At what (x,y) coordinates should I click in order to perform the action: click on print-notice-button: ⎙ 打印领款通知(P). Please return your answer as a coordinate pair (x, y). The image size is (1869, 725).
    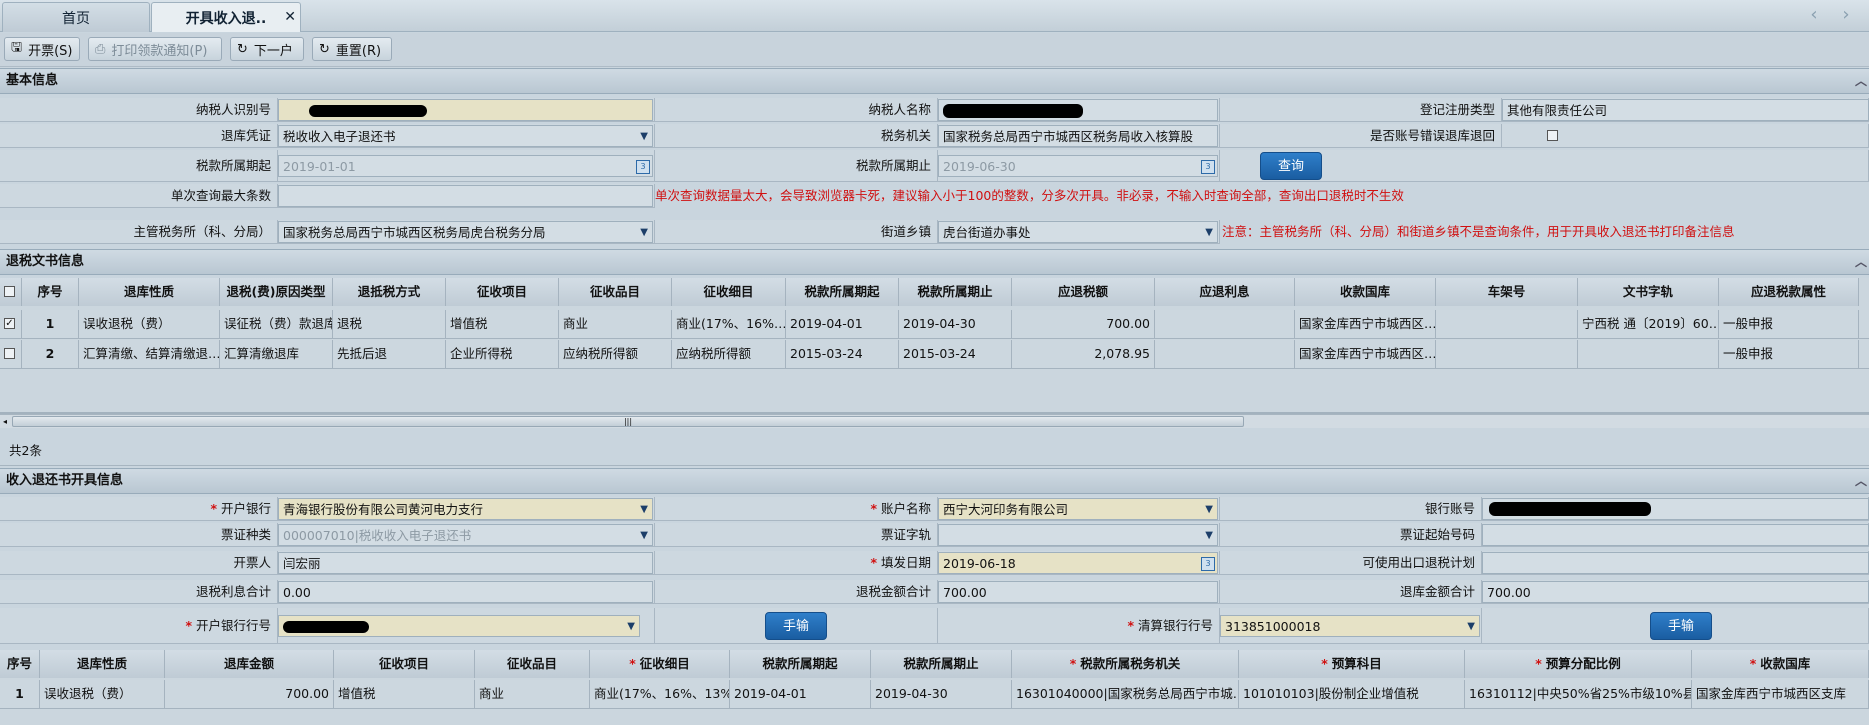
    Looking at the image, I should click on (155, 49).